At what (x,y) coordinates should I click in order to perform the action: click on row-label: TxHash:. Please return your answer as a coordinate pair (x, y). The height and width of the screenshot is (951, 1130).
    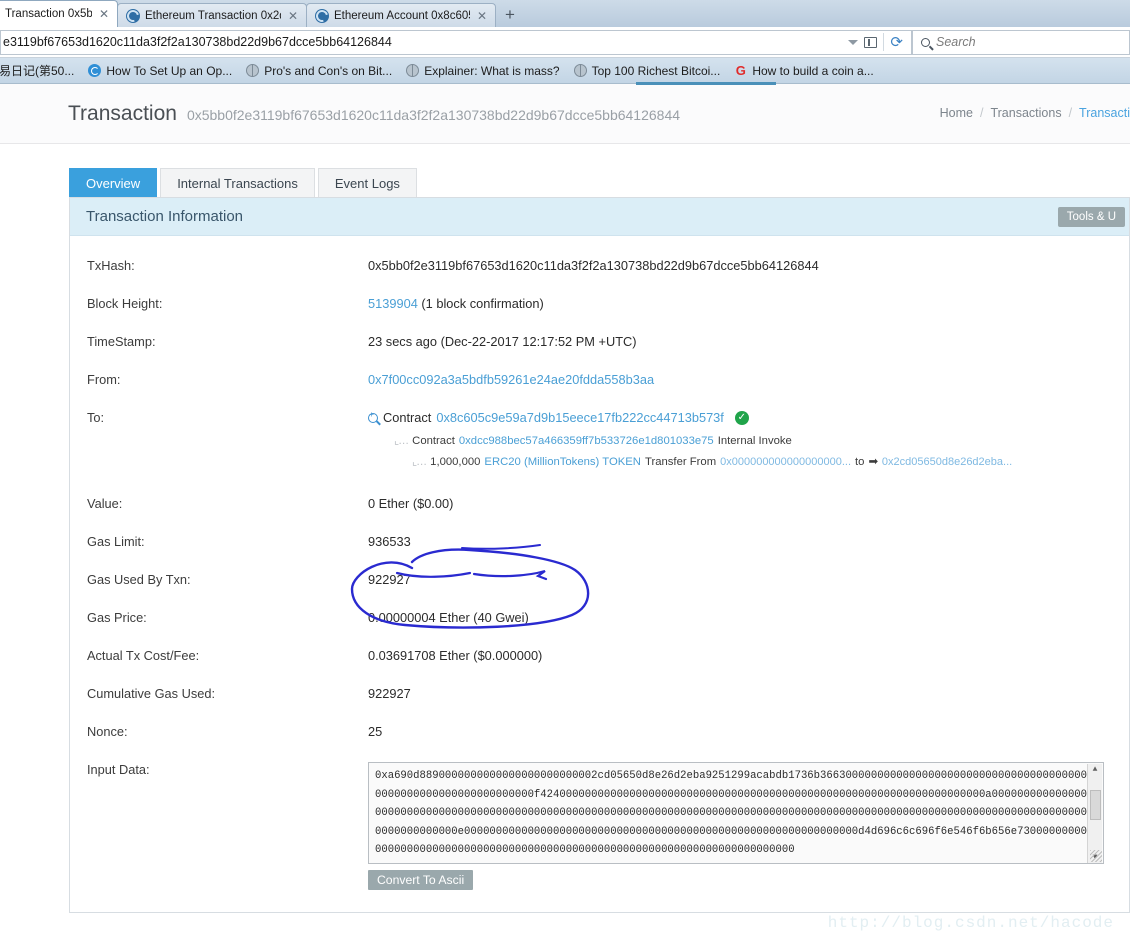
    Looking at the image, I should click on (111, 265).